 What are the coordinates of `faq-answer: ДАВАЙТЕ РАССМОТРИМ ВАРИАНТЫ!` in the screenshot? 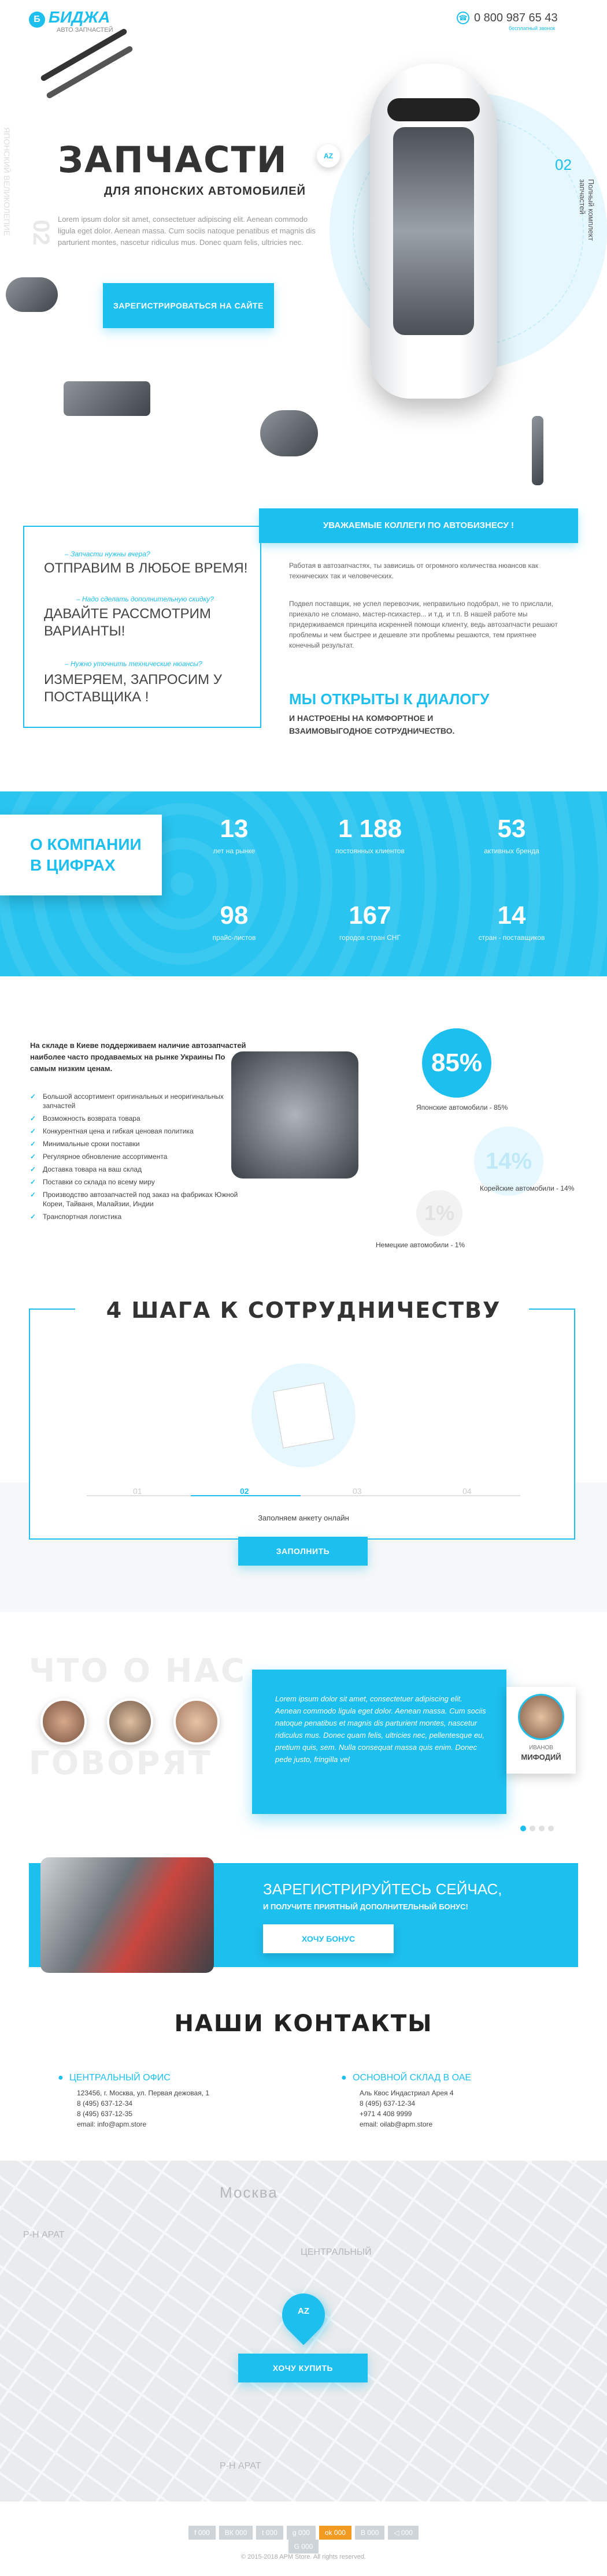 It's located at (127, 622).